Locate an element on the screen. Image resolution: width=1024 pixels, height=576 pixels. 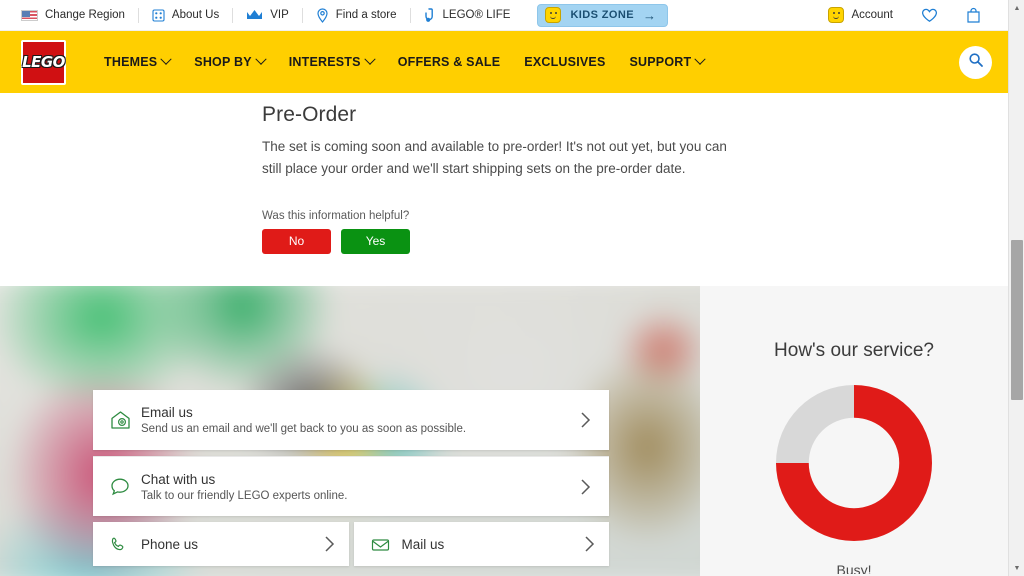
utility-item-label: About Us is located at coordinates (195, 15).